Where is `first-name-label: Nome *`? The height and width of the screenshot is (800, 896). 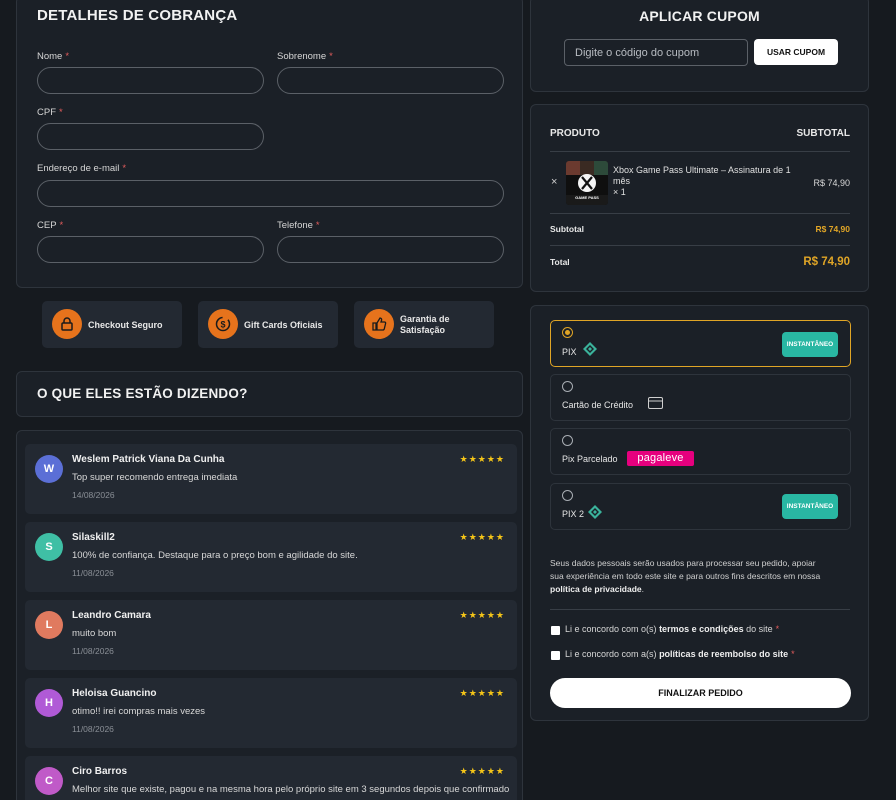
first-name-label: Nome * is located at coordinates (53, 56).